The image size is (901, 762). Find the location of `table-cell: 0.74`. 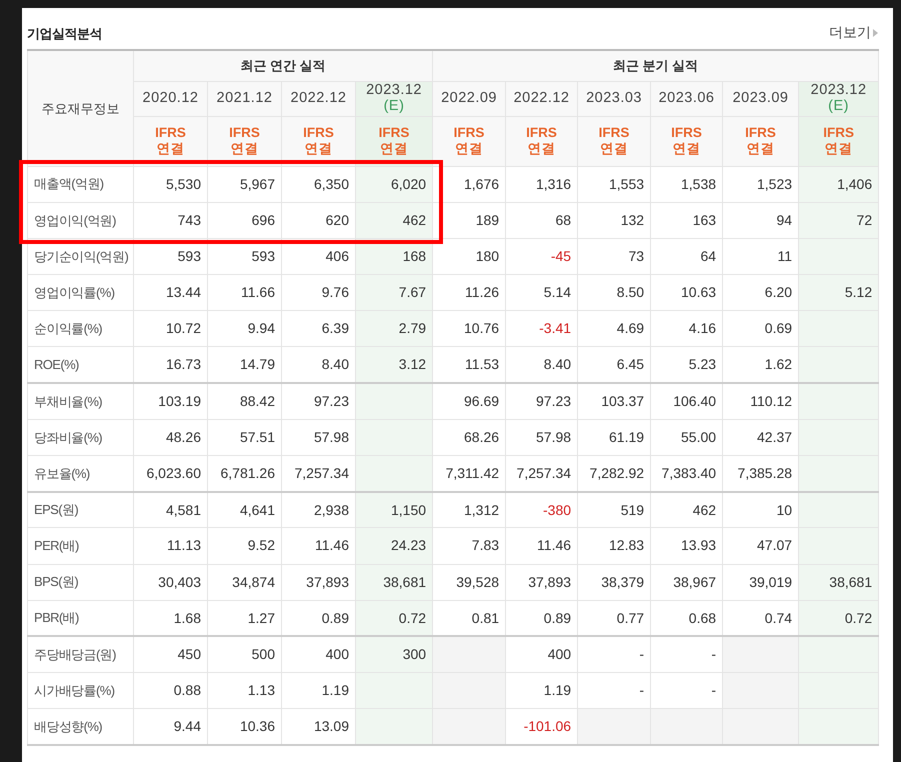

table-cell: 0.74 is located at coordinates (778, 618).